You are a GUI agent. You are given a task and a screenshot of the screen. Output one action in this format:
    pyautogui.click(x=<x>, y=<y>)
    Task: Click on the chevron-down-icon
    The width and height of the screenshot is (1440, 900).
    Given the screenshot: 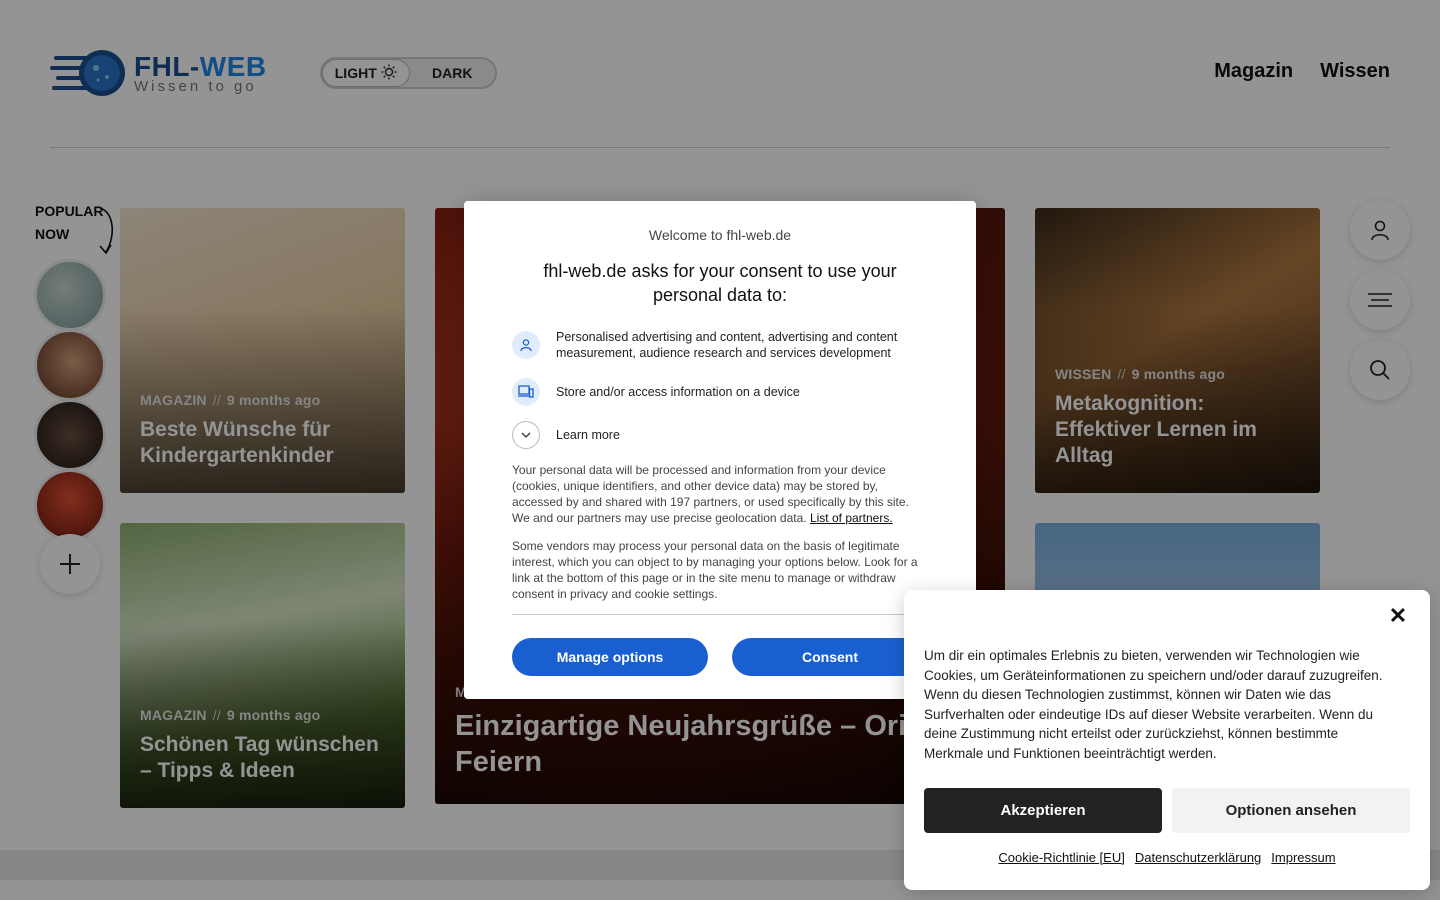 What is the action you would take?
    pyautogui.click(x=526, y=435)
    